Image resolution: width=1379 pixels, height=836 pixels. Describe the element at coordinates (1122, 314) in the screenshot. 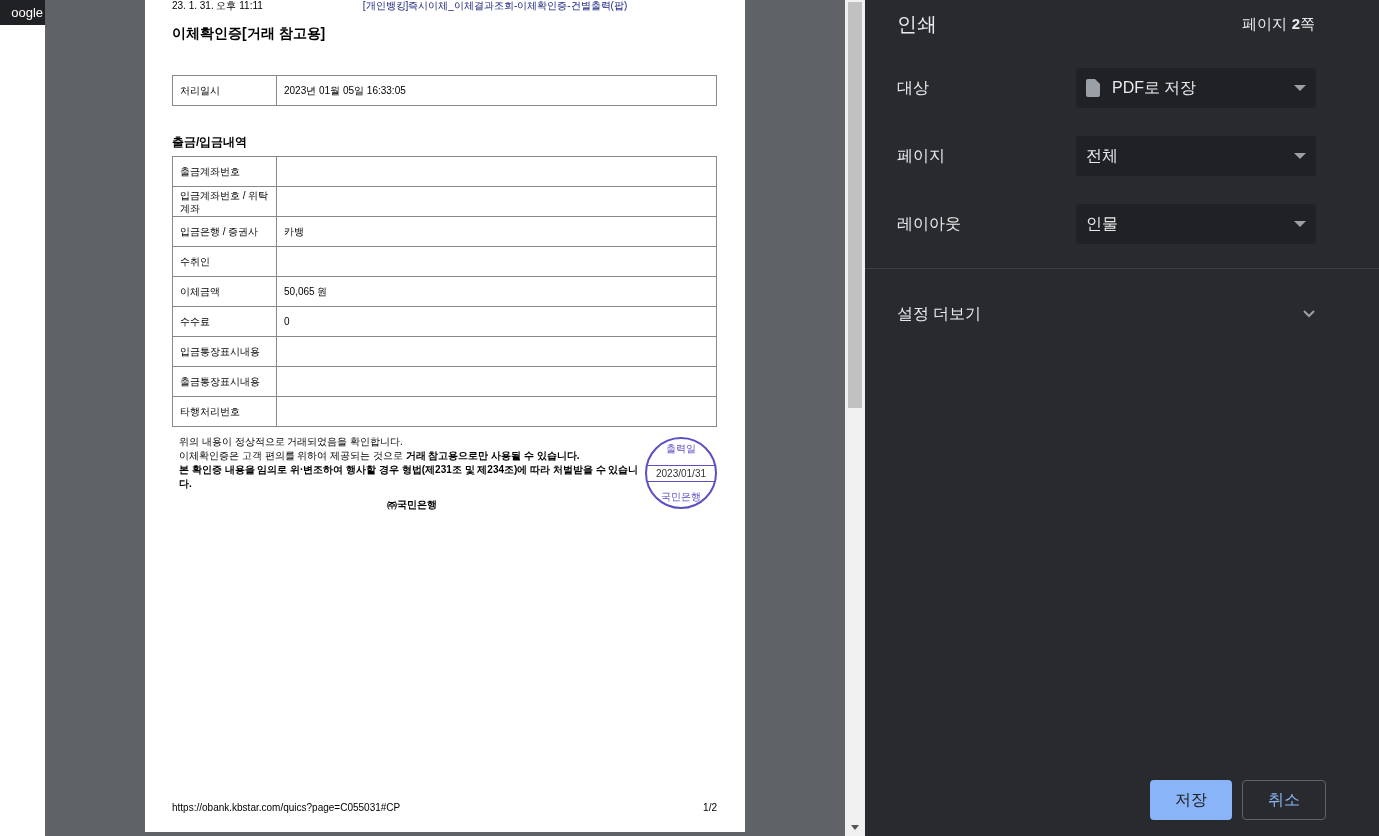

I see `more-settings-toggle: 설정 더보기` at that location.